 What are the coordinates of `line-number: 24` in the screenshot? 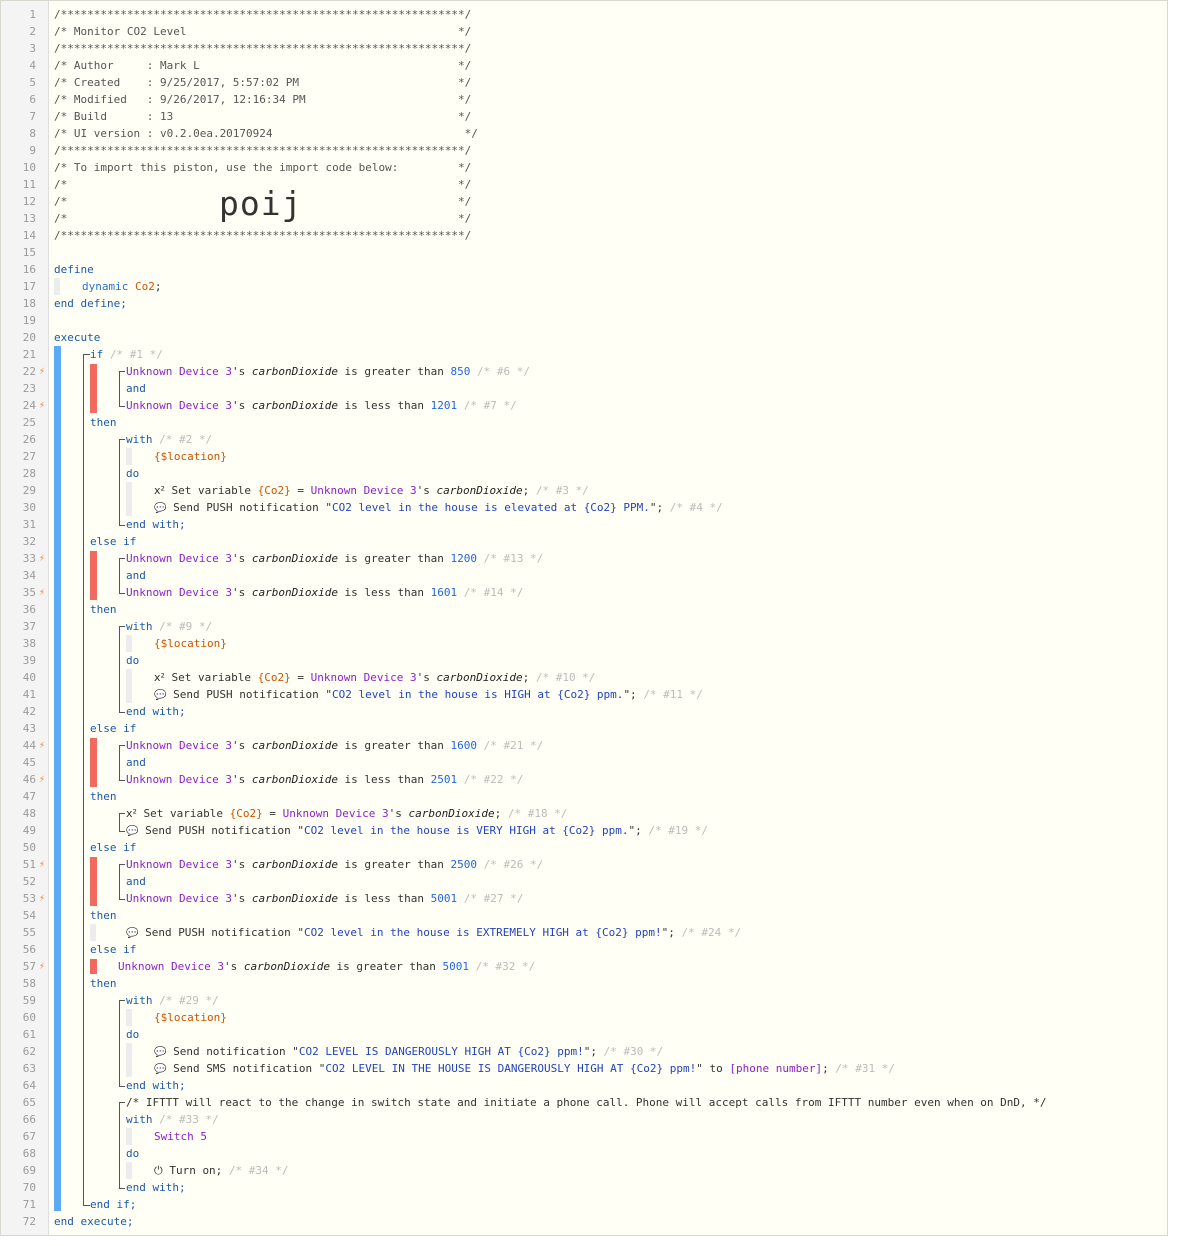 It's located at (29, 405).